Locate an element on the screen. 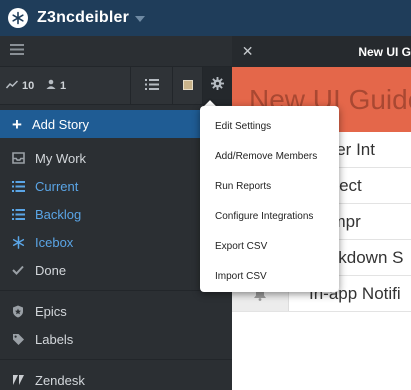 This screenshot has width=411, height=390. sidebar-toolbar: 10 1 is located at coordinates (116, 86).